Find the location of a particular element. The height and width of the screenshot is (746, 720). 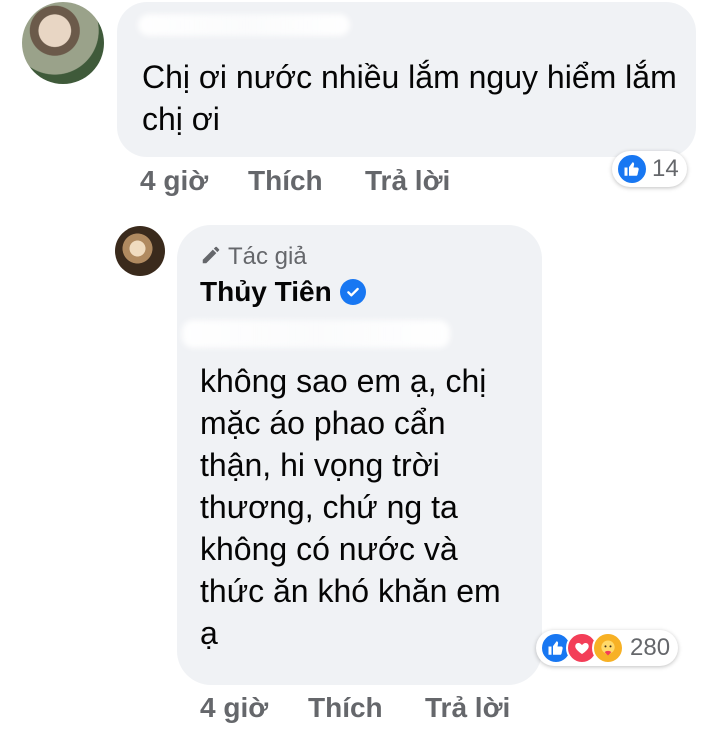

commenter-name-blurred is located at coordinates (244, 25).